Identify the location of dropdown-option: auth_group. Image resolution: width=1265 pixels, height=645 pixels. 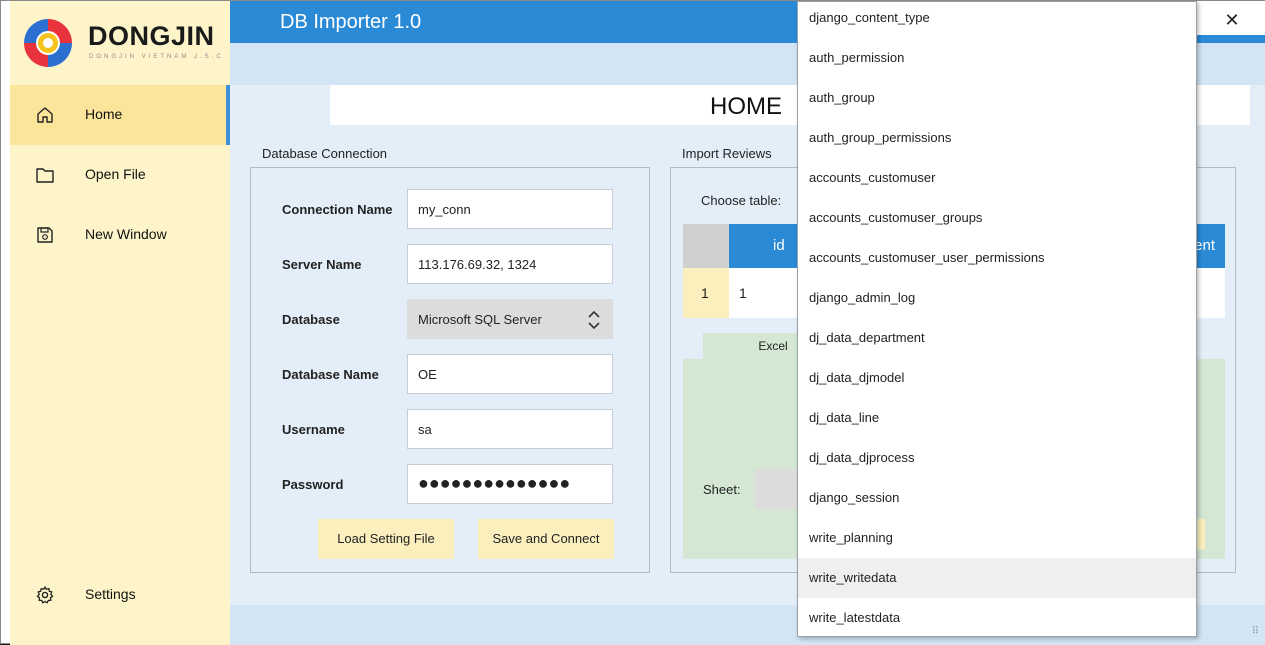
(997, 98).